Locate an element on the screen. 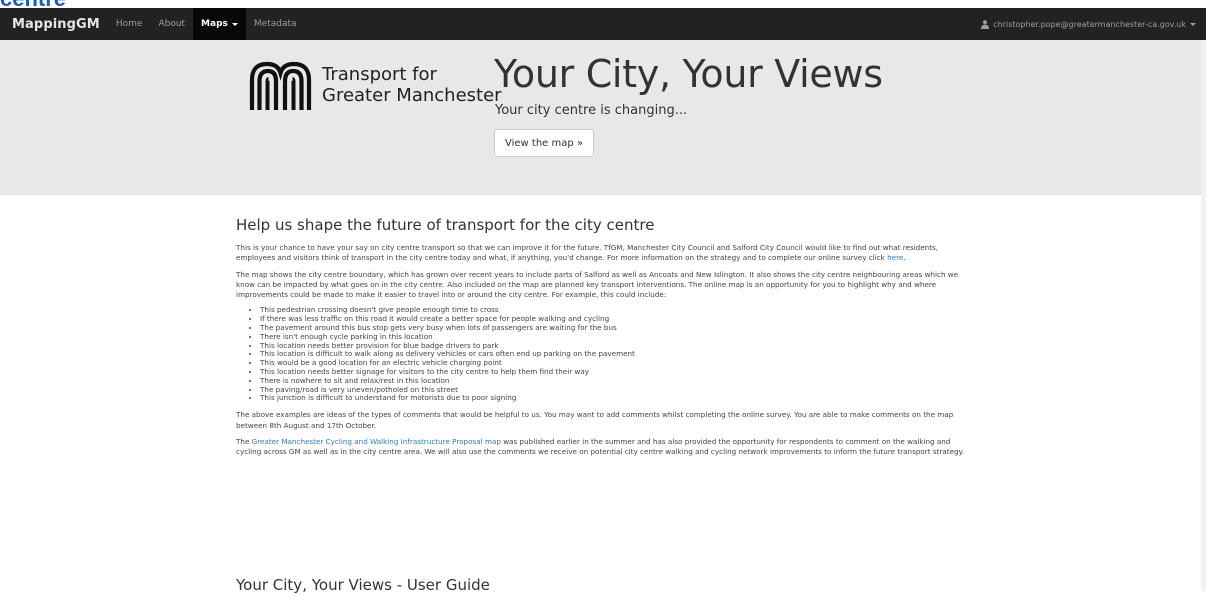 Image resolution: width=1206 pixels, height=595 pixels. clipped-top-heading: centre is located at coordinates (33, 4).